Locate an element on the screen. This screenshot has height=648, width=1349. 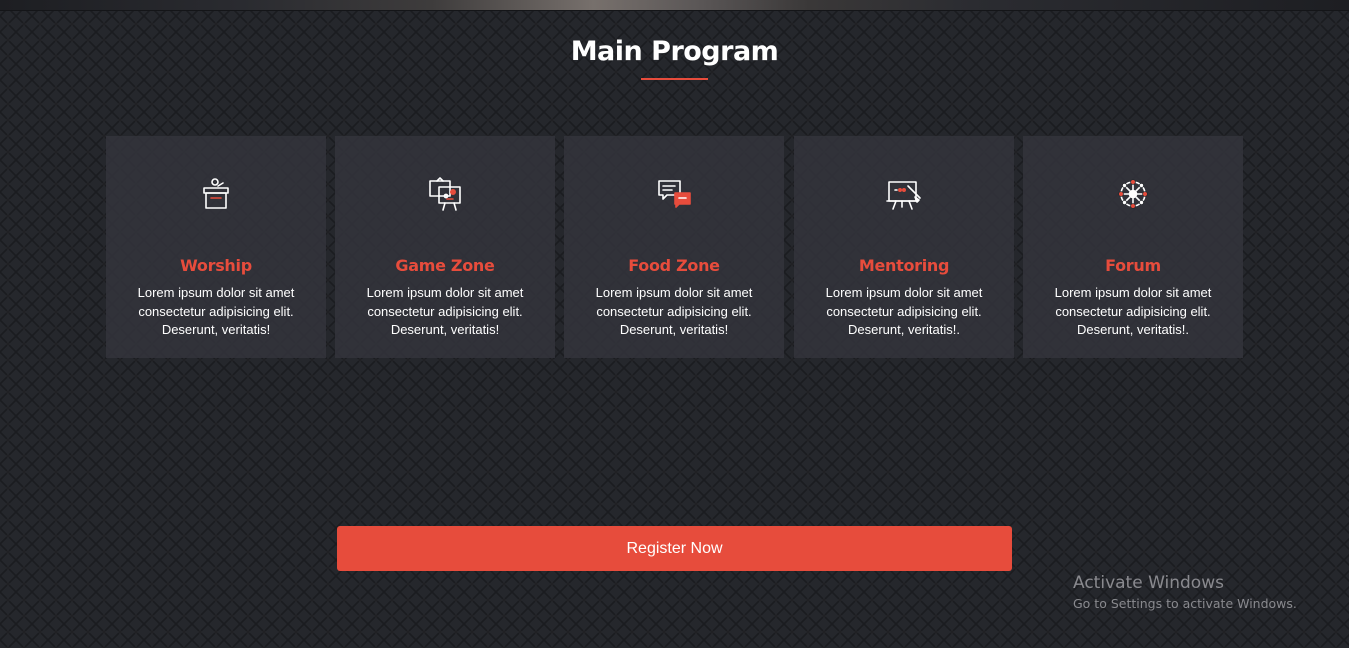
title-underline is located at coordinates (674, 79).